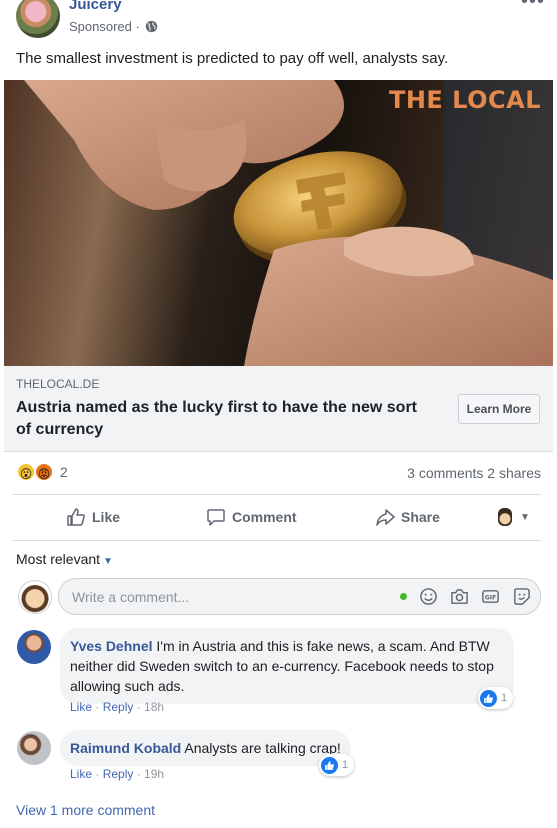 This screenshot has height=828, width=557. Describe the element at coordinates (278, 473) in the screenshot. I see `reactions-summary: 😮 😡 2 3 comments 2 shares` at that location.